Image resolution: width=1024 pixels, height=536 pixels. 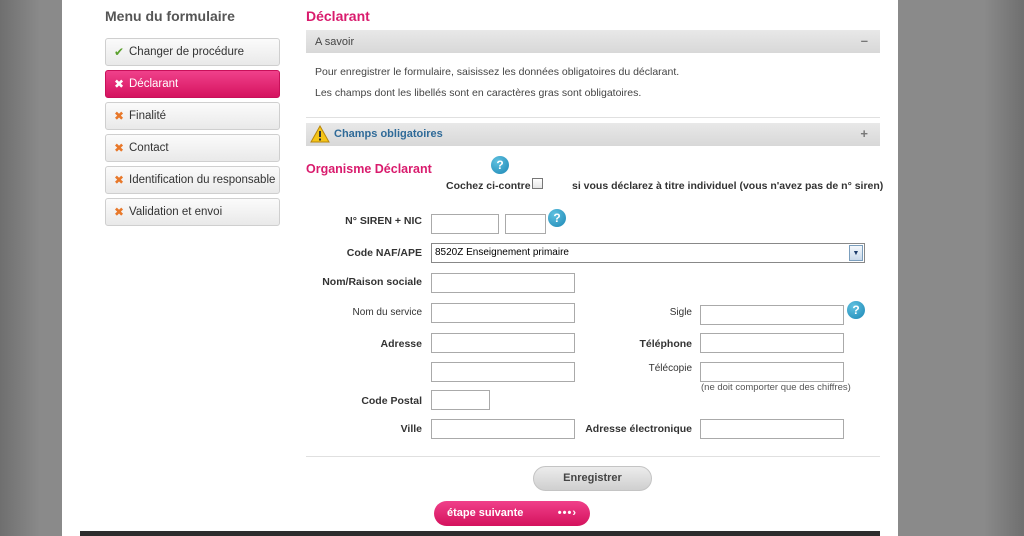 I want to click on champs-obligatoires-link: Champs obligatoires, so click(x=388, y=134).